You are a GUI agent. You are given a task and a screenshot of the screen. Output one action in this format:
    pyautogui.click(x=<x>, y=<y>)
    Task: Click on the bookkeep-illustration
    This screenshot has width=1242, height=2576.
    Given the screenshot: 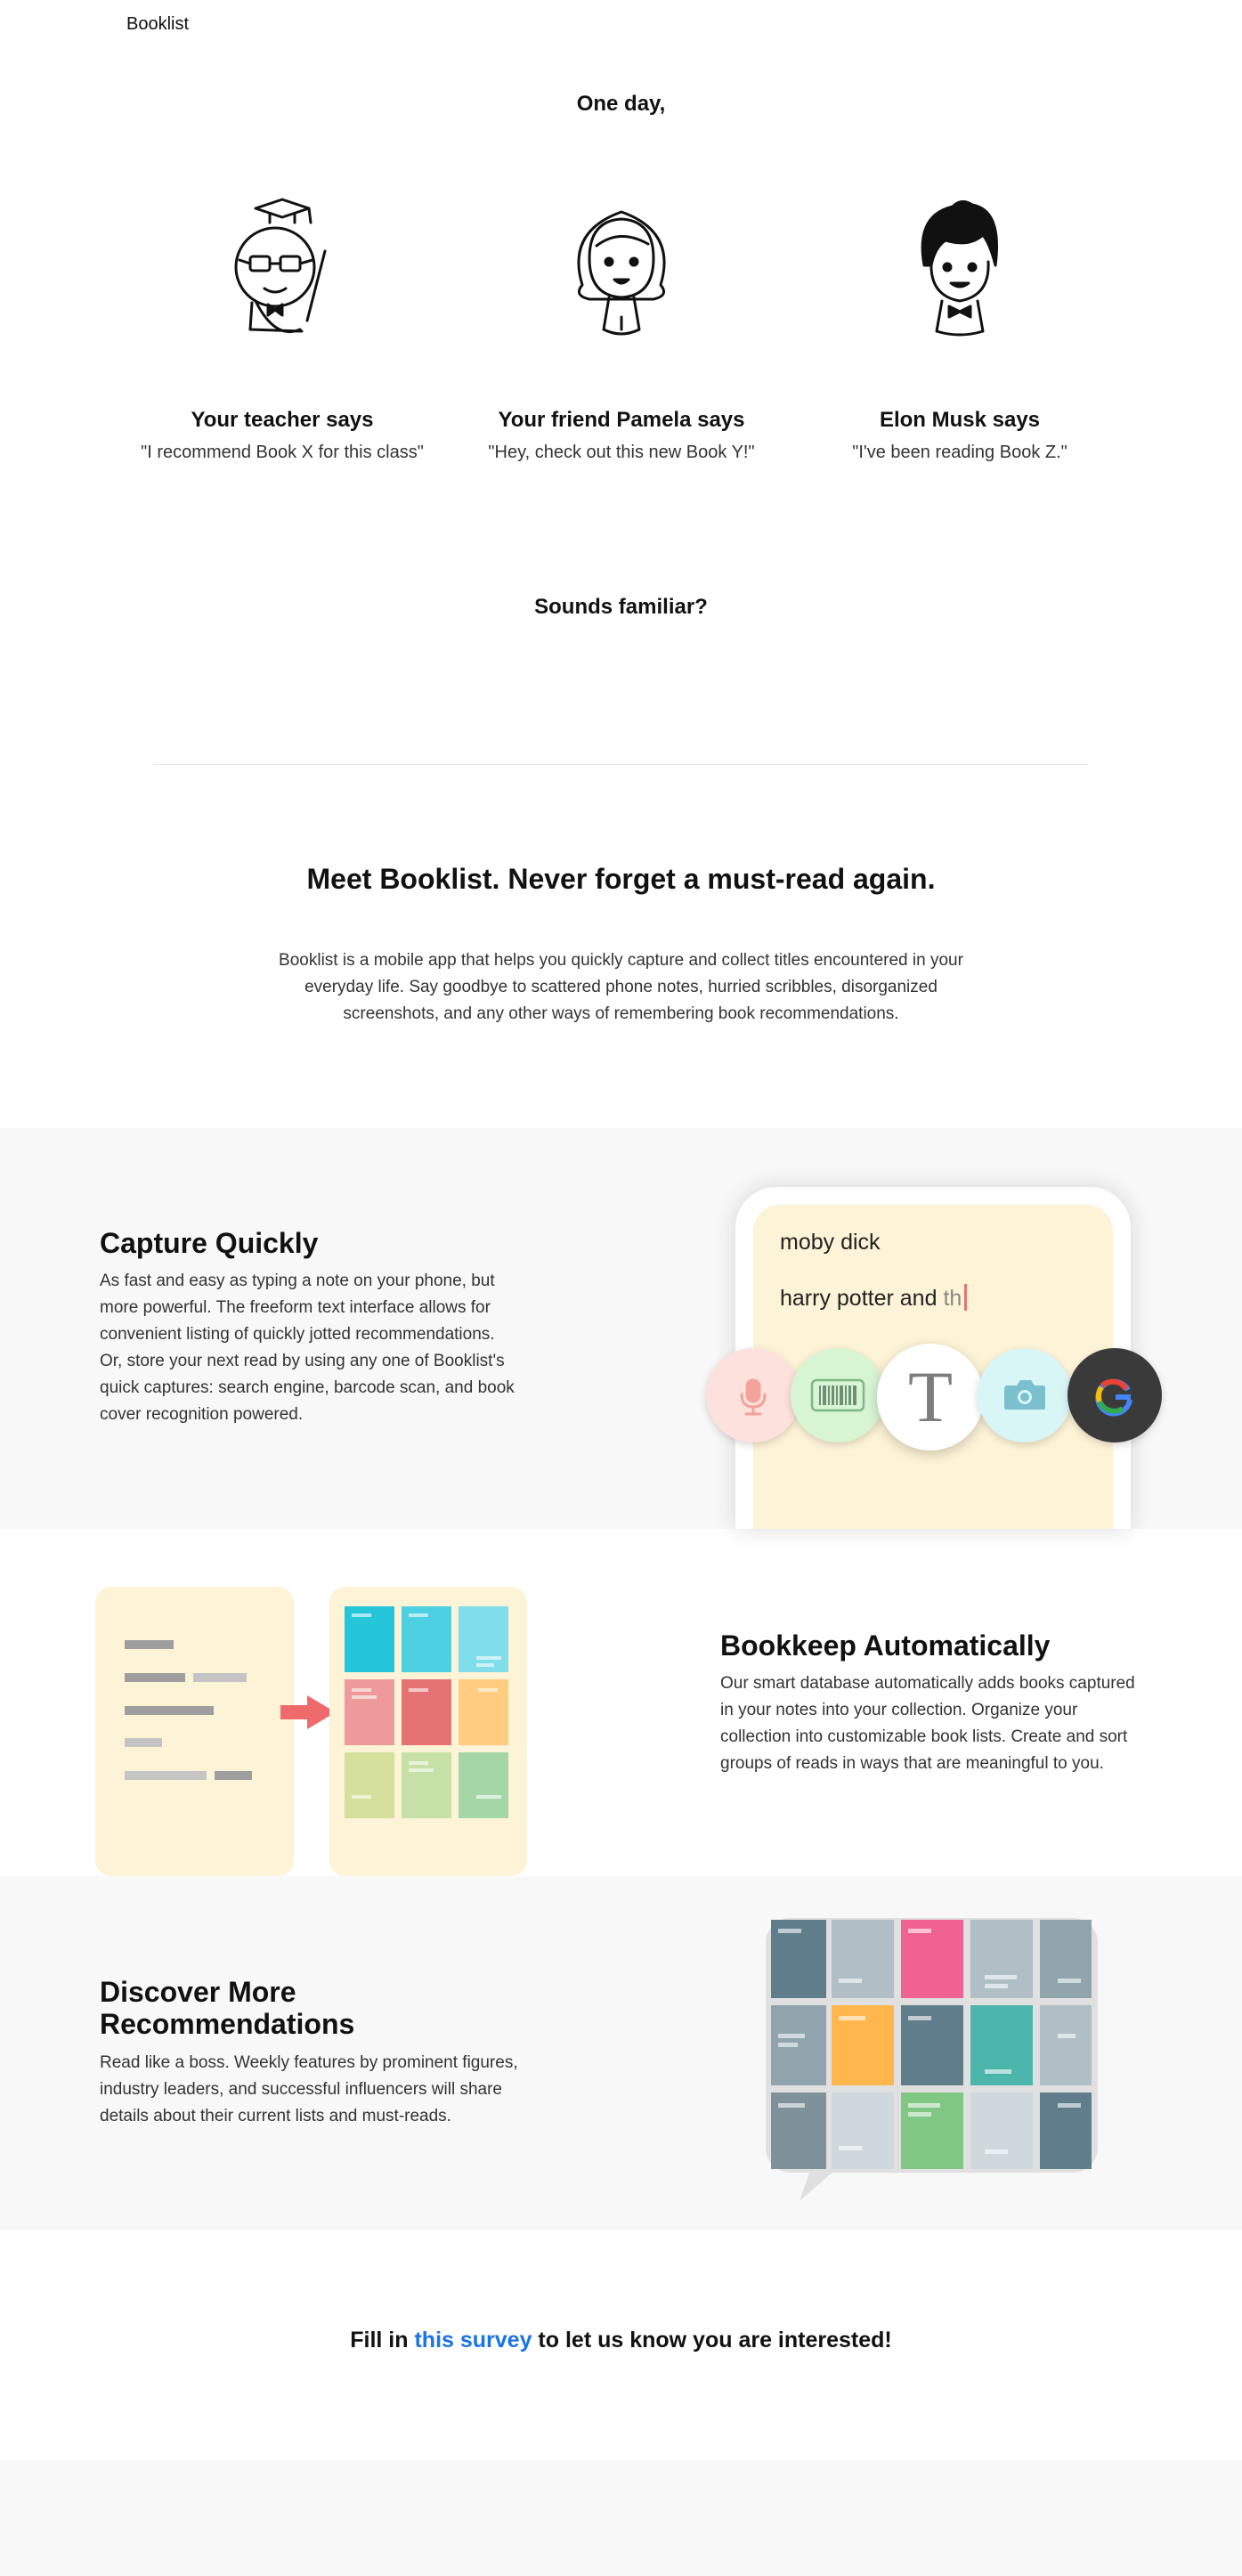 What is the action you would take?
    pyautogui.click(x=311, y=1731)
    